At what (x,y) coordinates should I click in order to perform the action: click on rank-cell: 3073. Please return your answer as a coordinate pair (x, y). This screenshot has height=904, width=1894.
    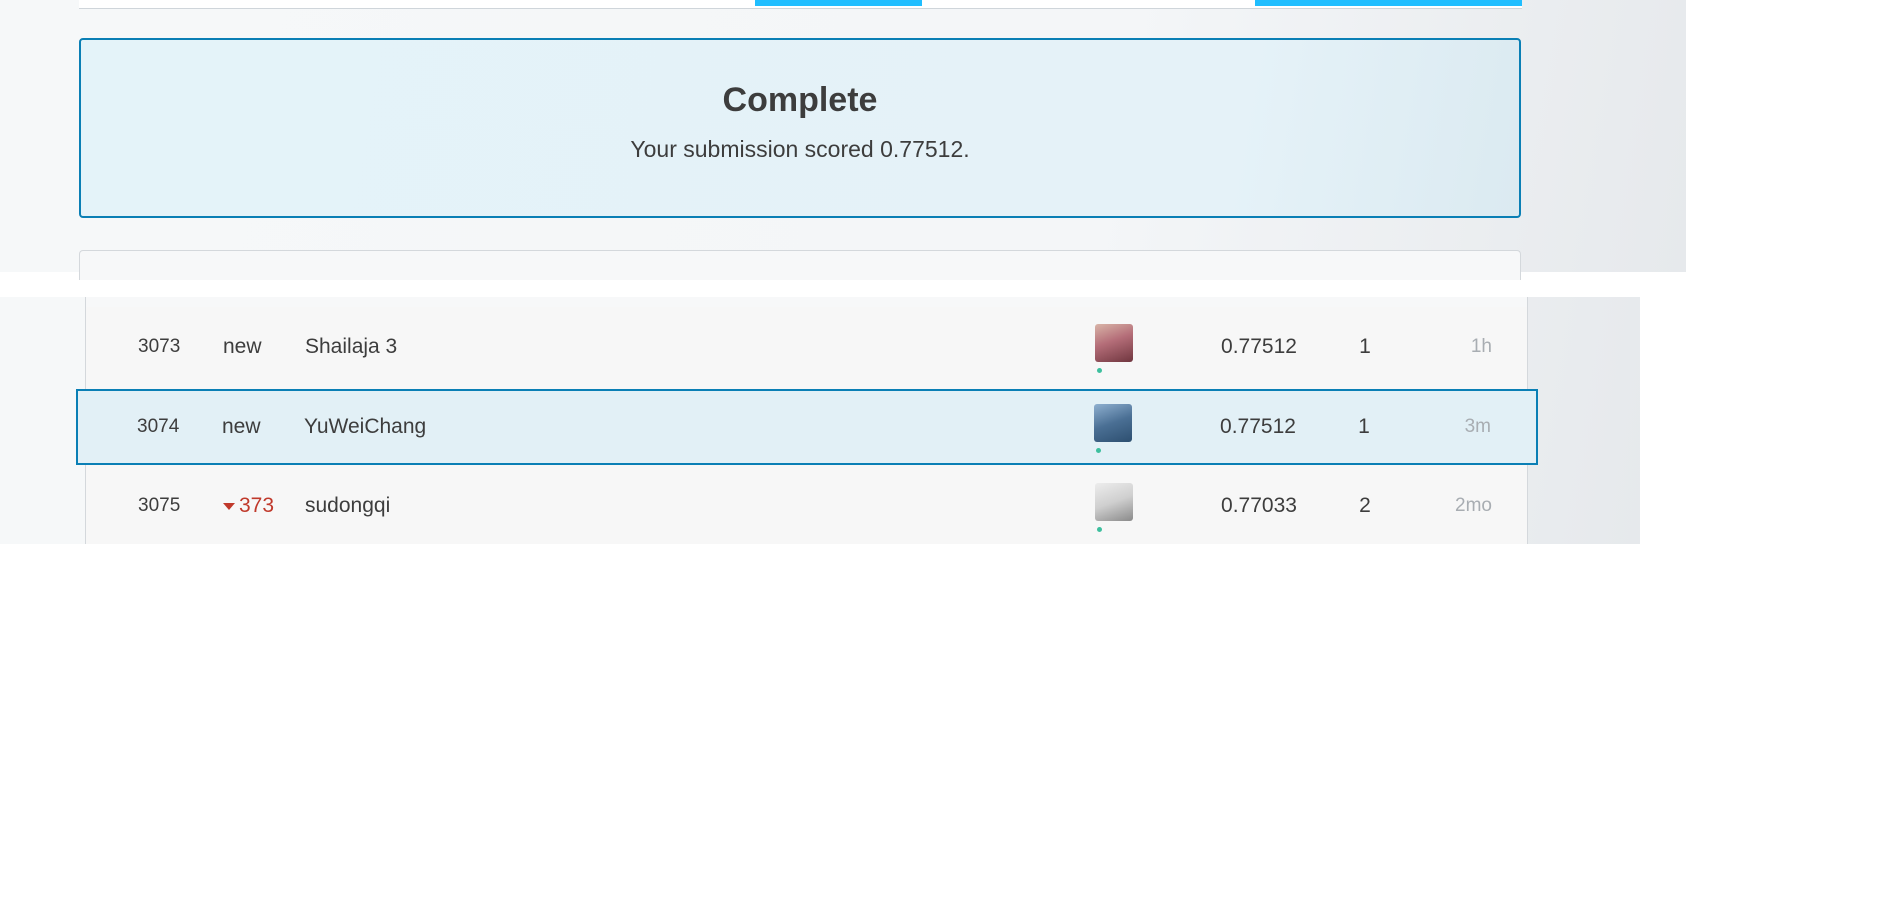
    Looking at the image, I should click on (159, 346).